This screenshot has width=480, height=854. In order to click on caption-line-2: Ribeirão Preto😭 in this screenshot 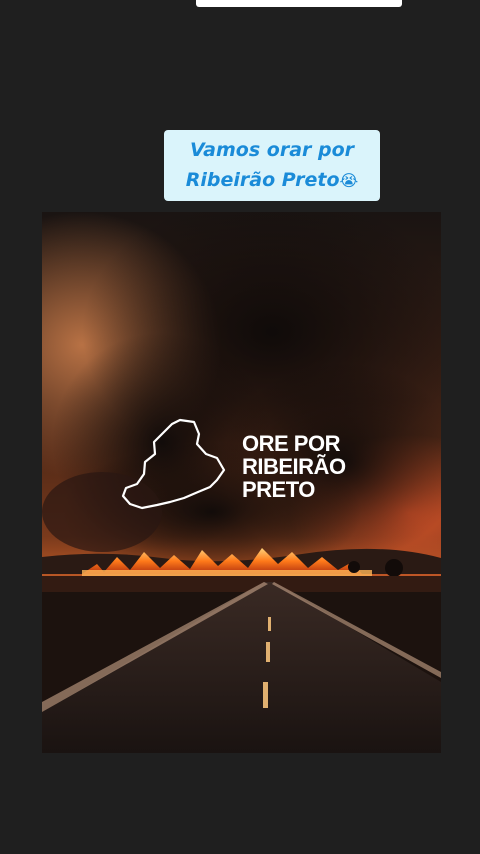, I will do `click(272, 180)`.